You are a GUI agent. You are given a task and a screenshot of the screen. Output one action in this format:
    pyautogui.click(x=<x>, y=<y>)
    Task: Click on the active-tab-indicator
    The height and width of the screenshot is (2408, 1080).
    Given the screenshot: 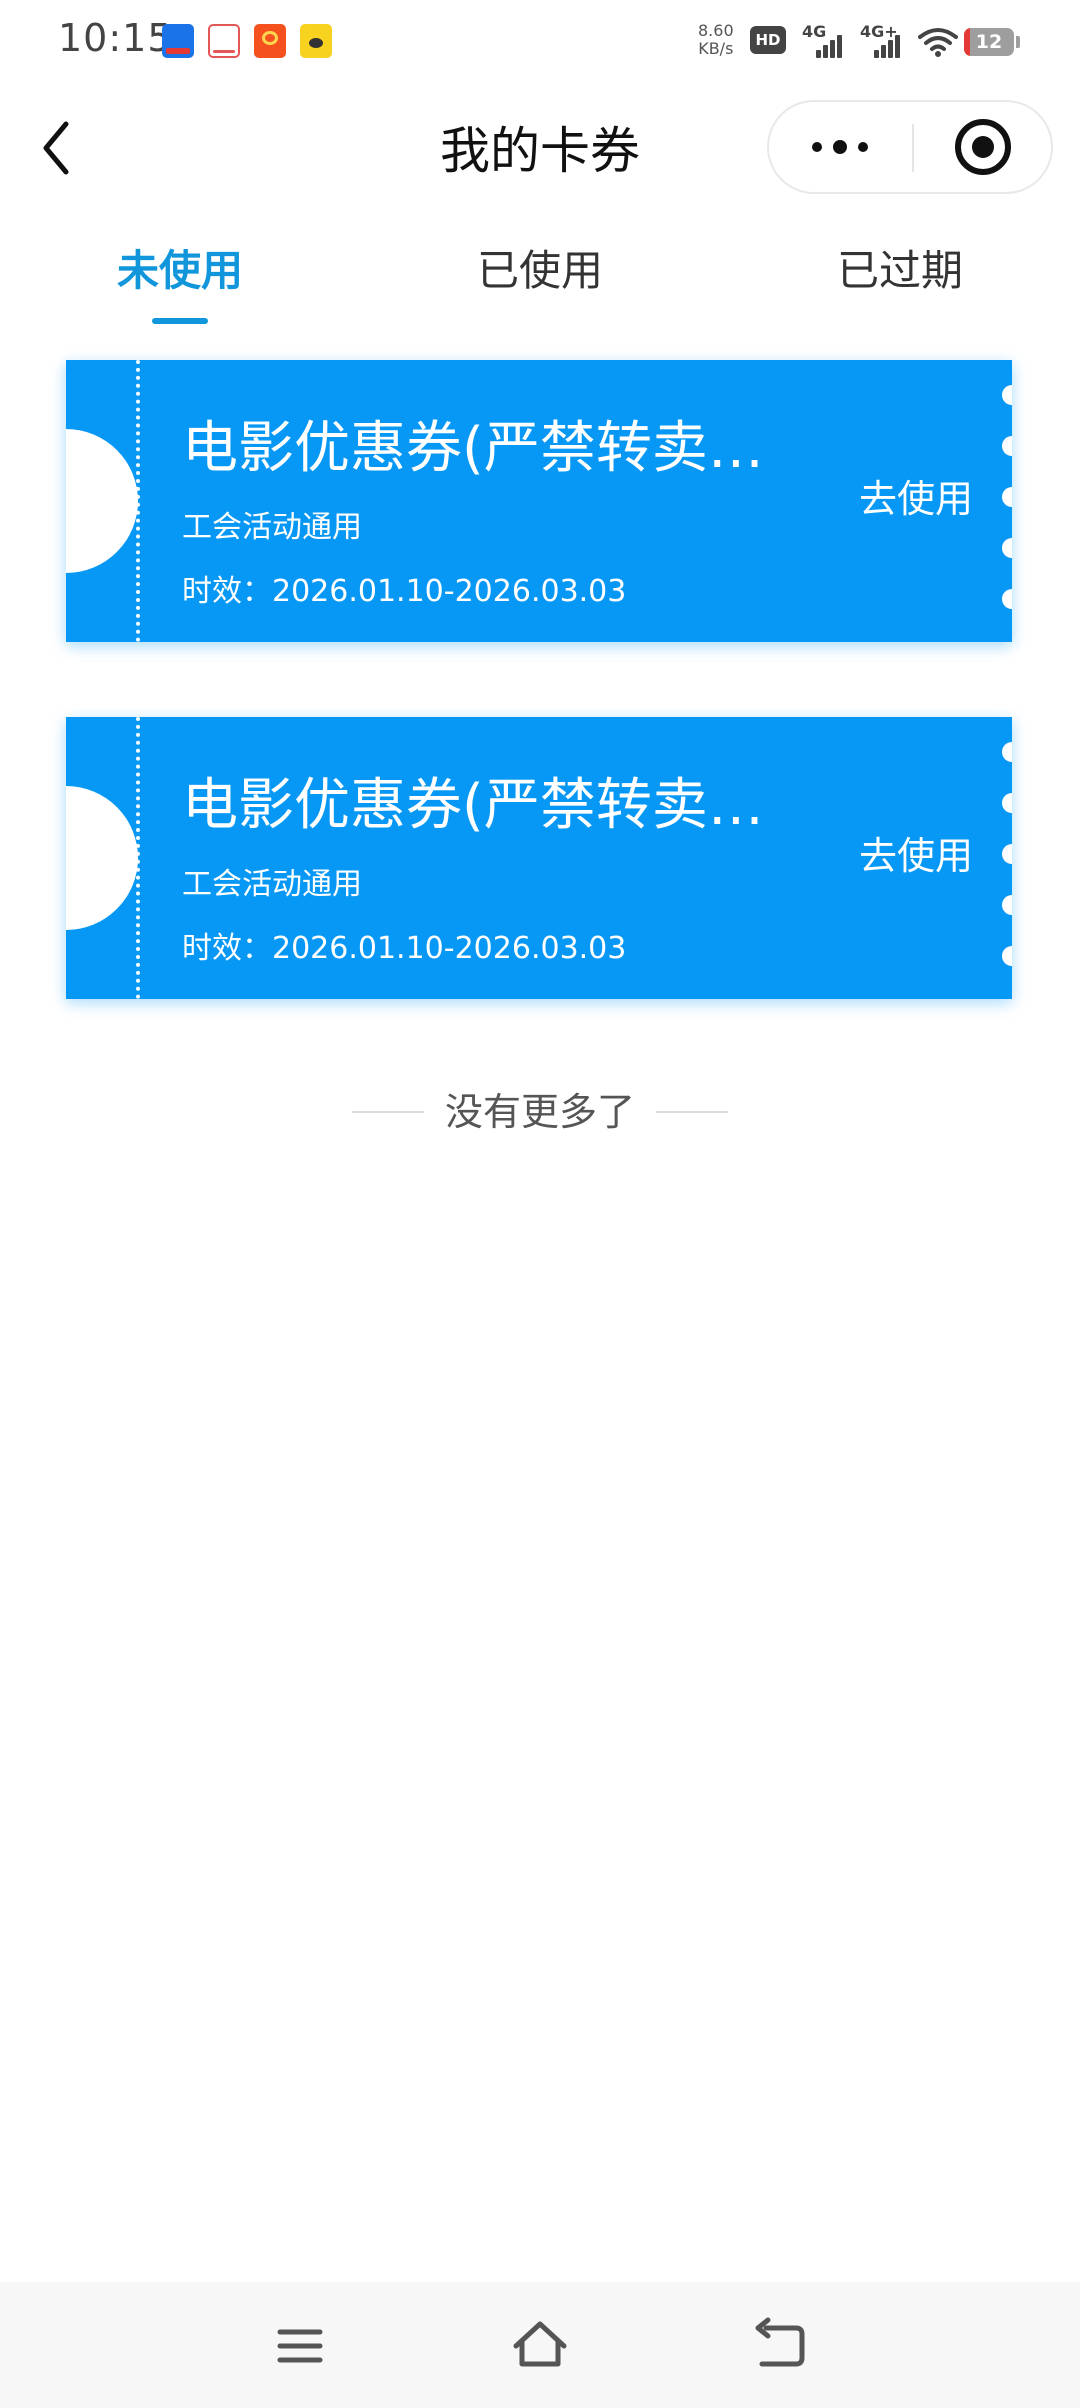 What is the action you would take?
    pyautogui.click(x=180, y=321)
    